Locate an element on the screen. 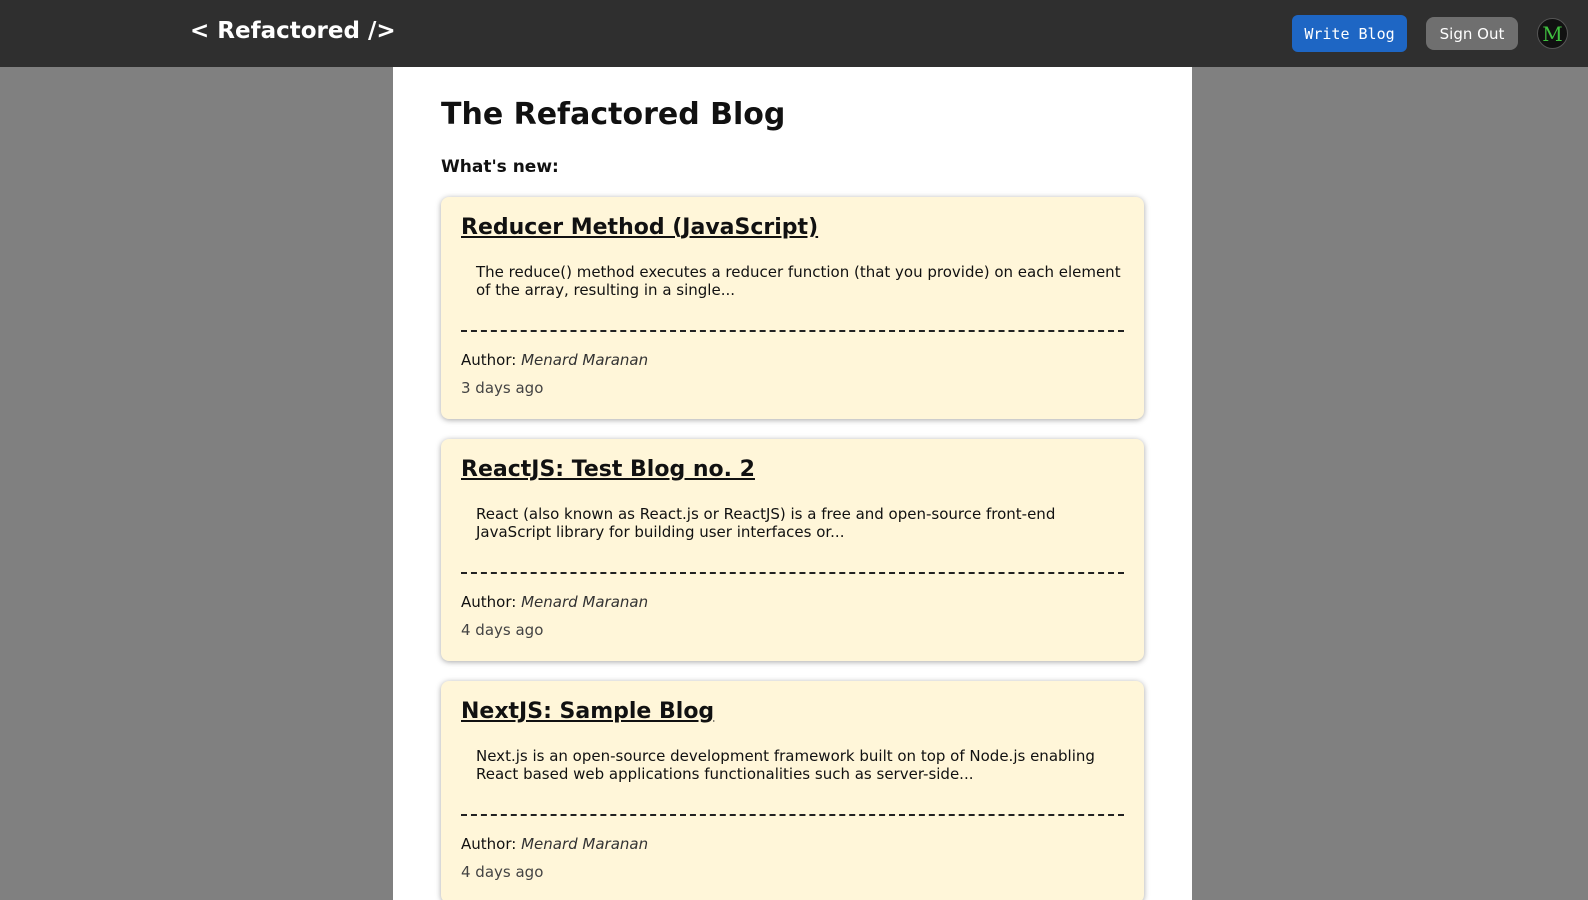  sign-out-button: Sign Out is located at coordinates (1472, 33).